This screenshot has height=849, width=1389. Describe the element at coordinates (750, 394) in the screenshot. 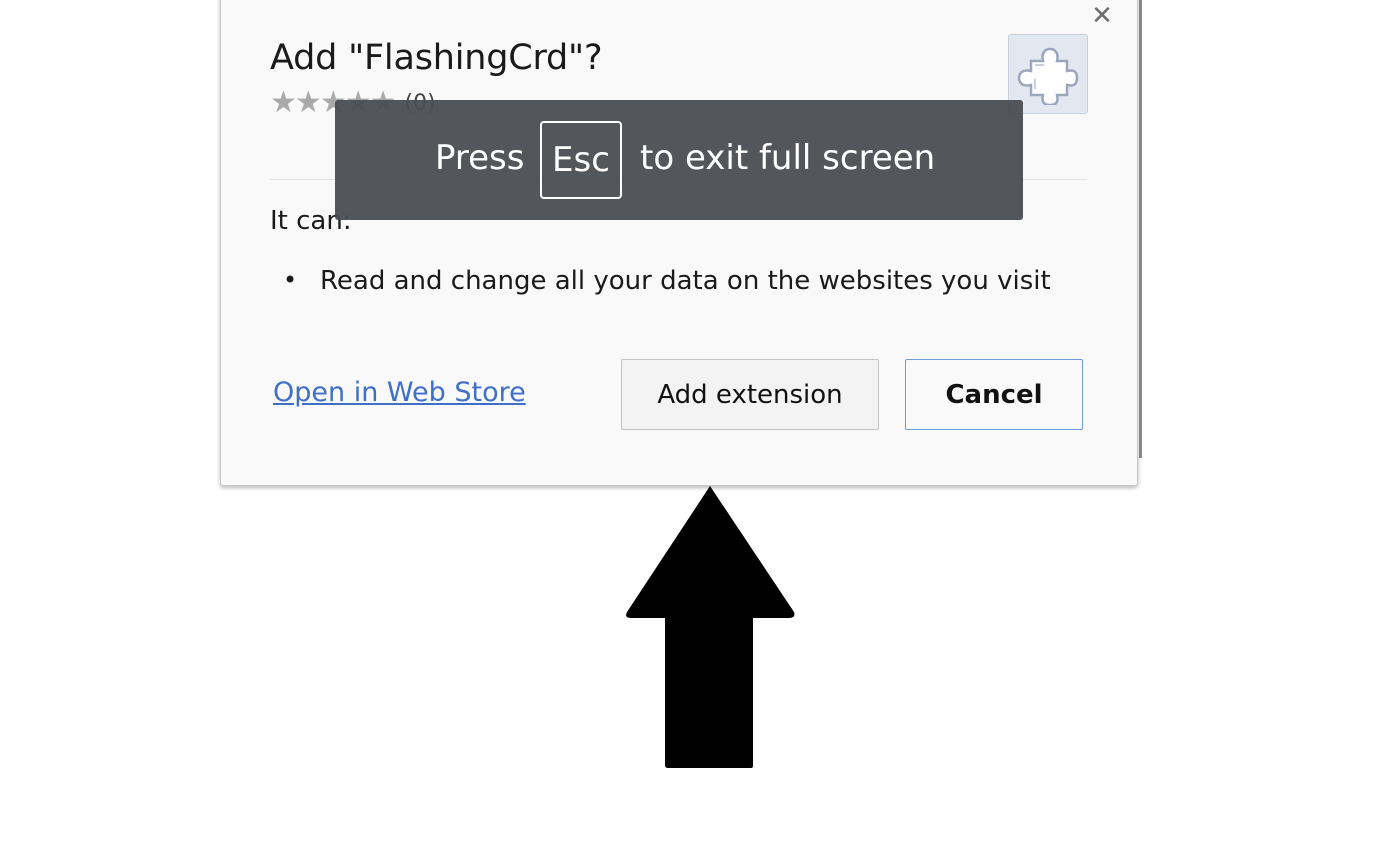

I see `add-extension-button: Add extension` at that location.